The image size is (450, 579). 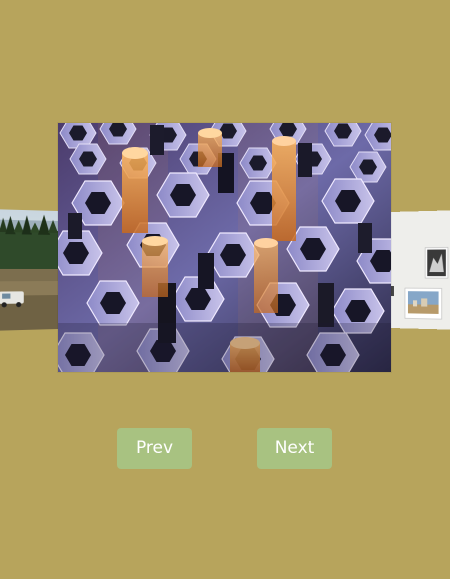 What do you see at coordinates (154, 448) in the screenshot?
I see `prev-button: Prev` at bounding box center [154, 448].